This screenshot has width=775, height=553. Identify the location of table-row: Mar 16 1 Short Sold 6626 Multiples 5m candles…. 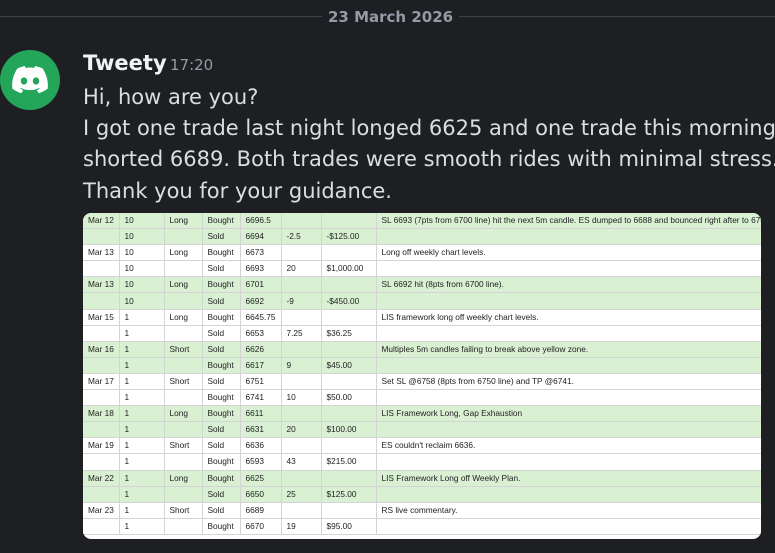
(422, 349).